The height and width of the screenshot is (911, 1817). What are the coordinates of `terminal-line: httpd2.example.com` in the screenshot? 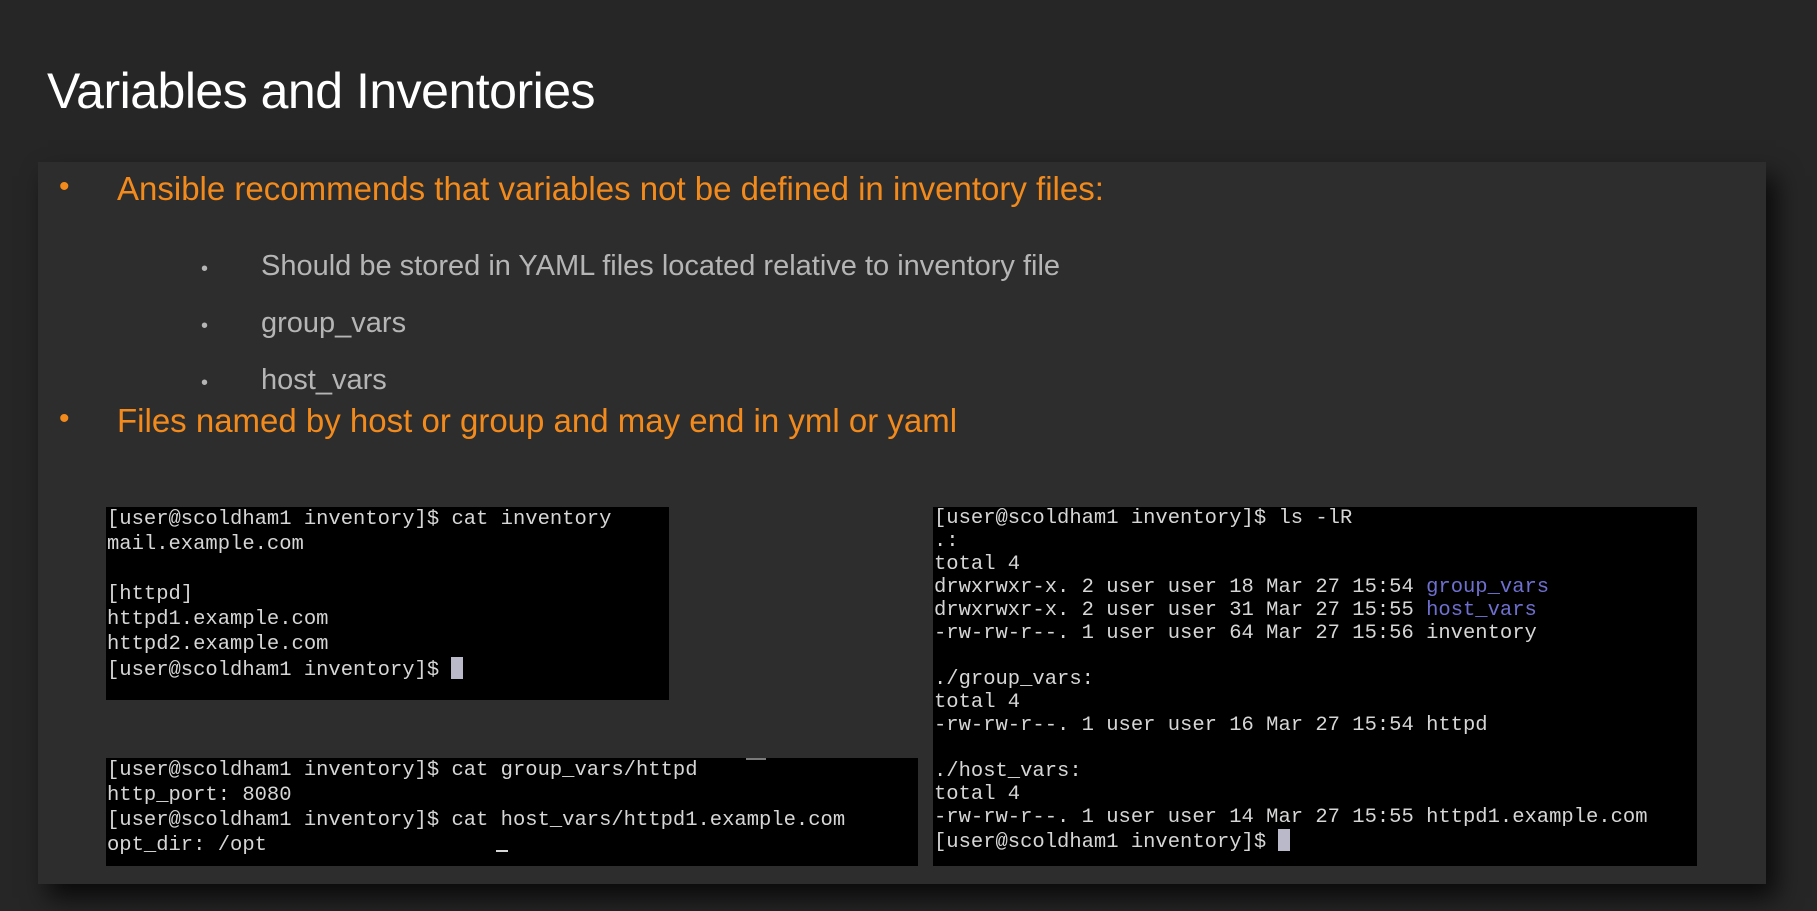 It's located at (218, 644).